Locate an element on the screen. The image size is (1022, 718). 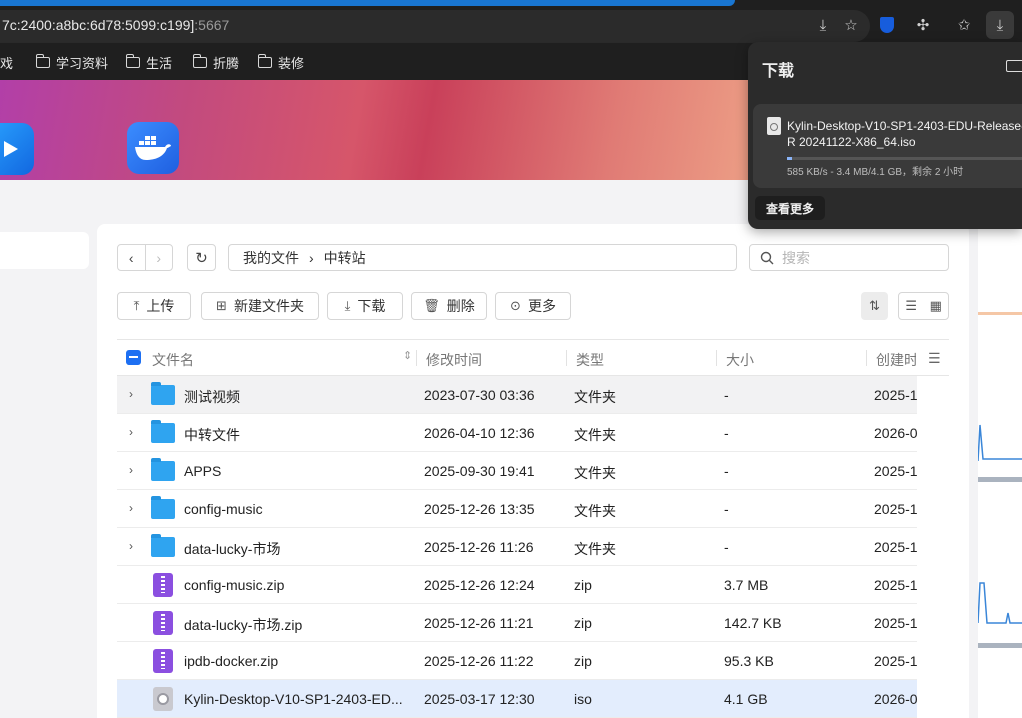
table-row: › 中转文件 2026-04-10 12:36 文件夹 - 2026-0 is located at coordinates (517, 433).